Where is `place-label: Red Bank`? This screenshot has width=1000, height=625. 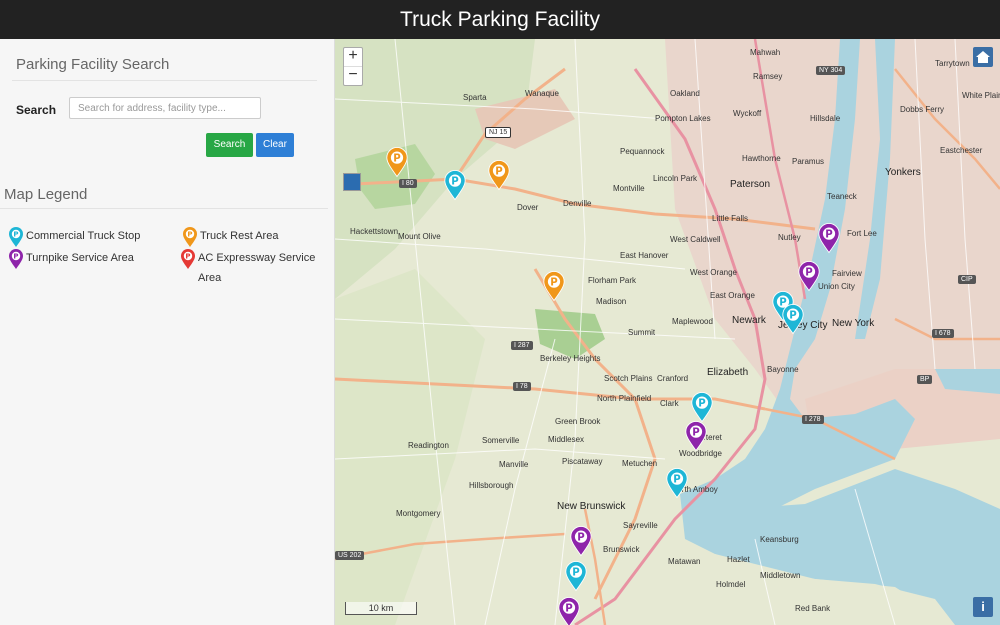
place-label: Red Bank is located at coordinates (813, 608).